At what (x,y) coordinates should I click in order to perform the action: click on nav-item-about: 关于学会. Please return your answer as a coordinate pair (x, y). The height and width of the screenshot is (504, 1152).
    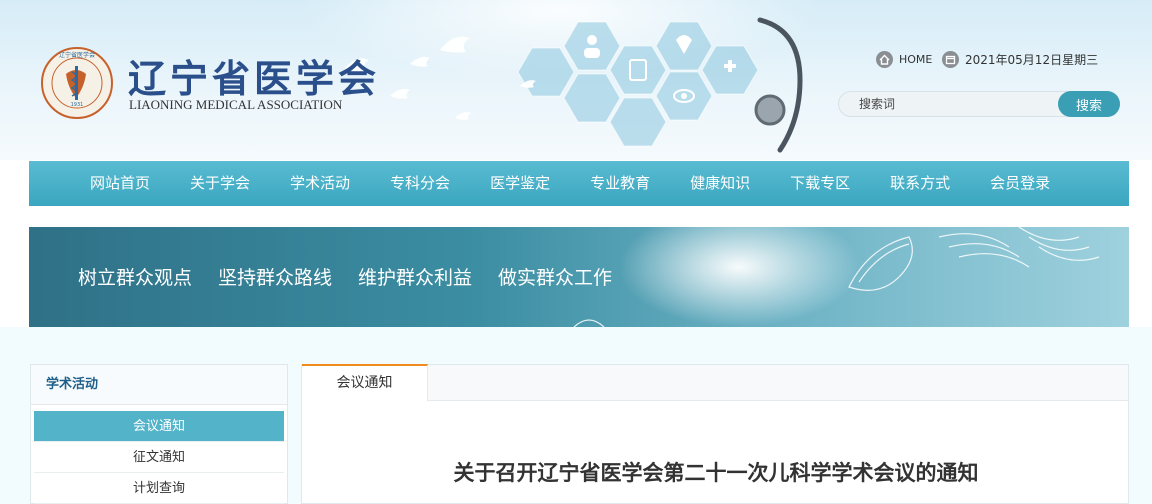
    Looking at the image, I should click on (220, 183).